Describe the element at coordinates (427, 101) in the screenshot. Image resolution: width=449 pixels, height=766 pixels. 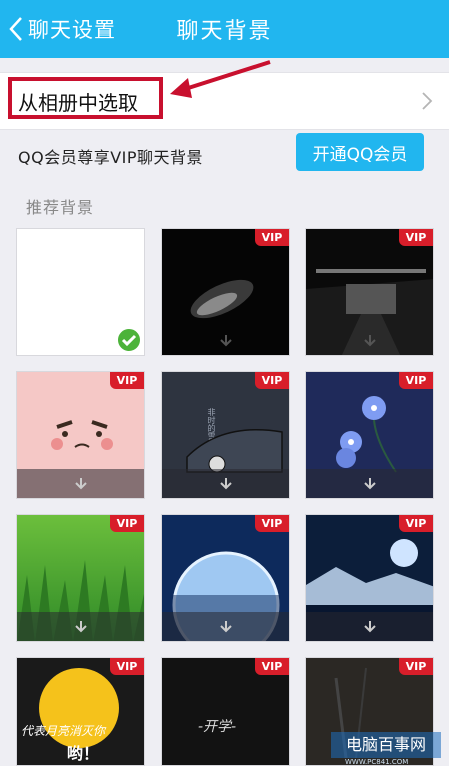
I see `chevron-right-icon` at that location.